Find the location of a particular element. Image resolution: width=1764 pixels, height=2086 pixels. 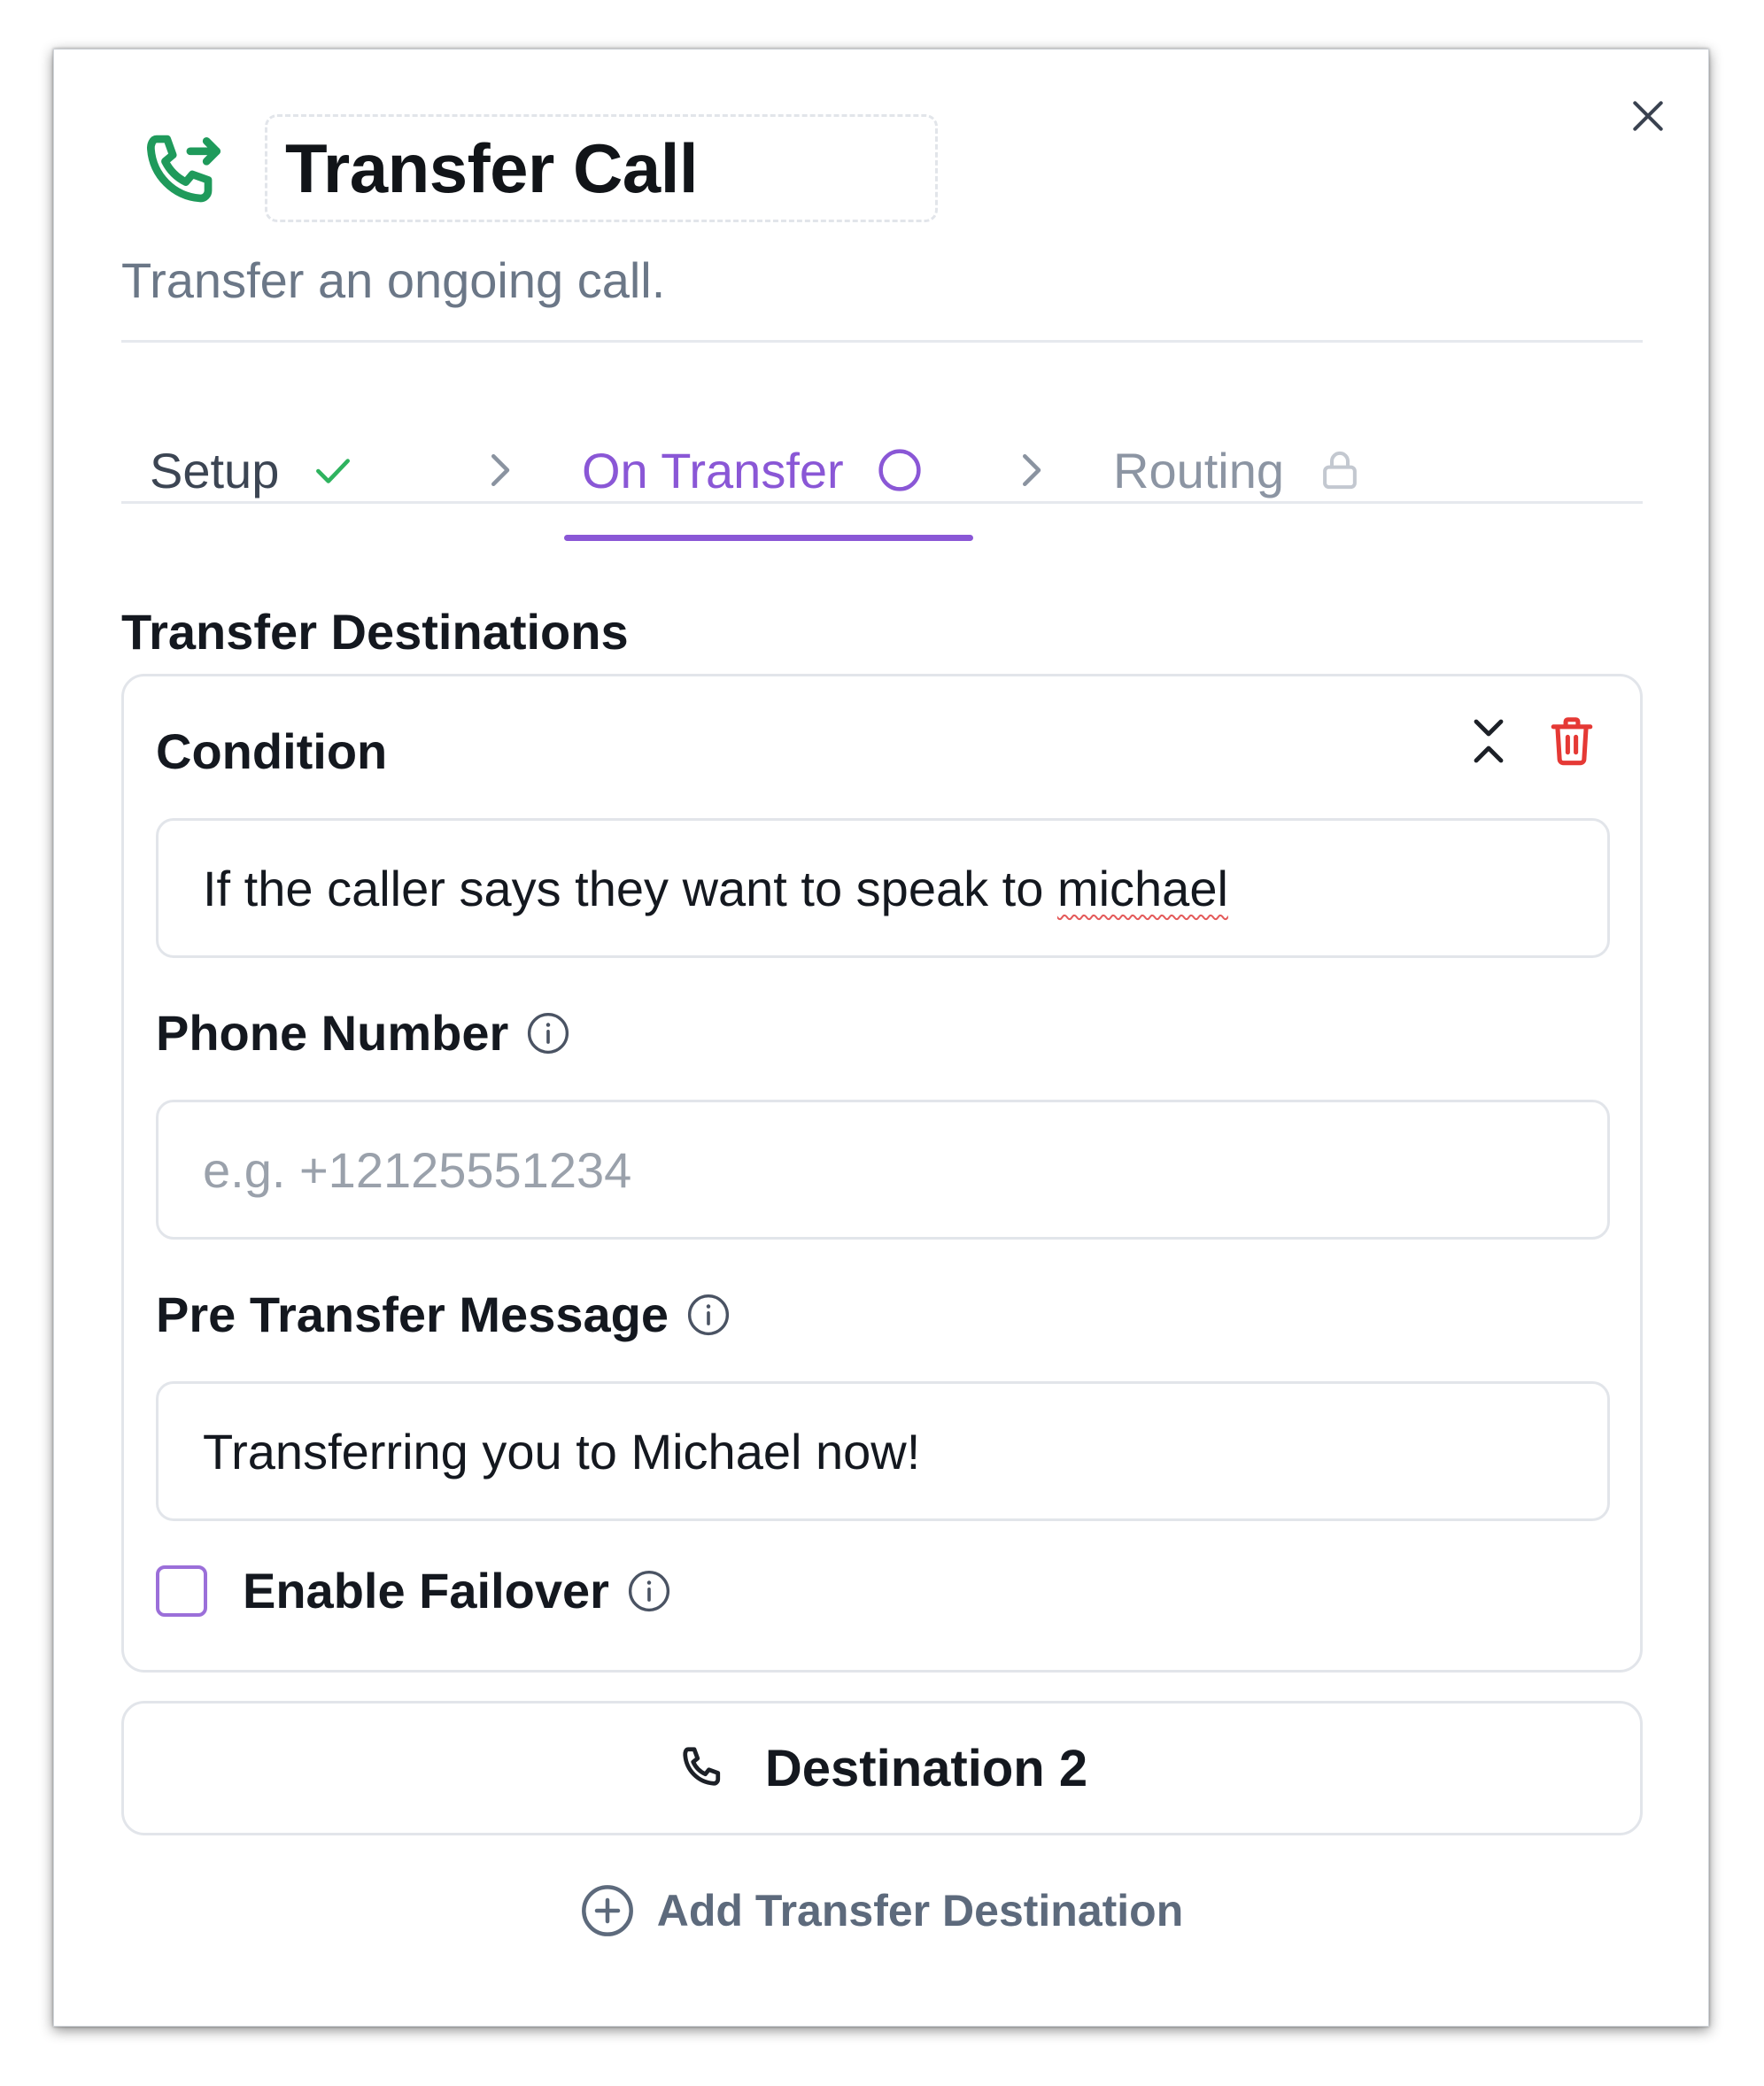

phone-icon is located at coordinates (702, 1766).